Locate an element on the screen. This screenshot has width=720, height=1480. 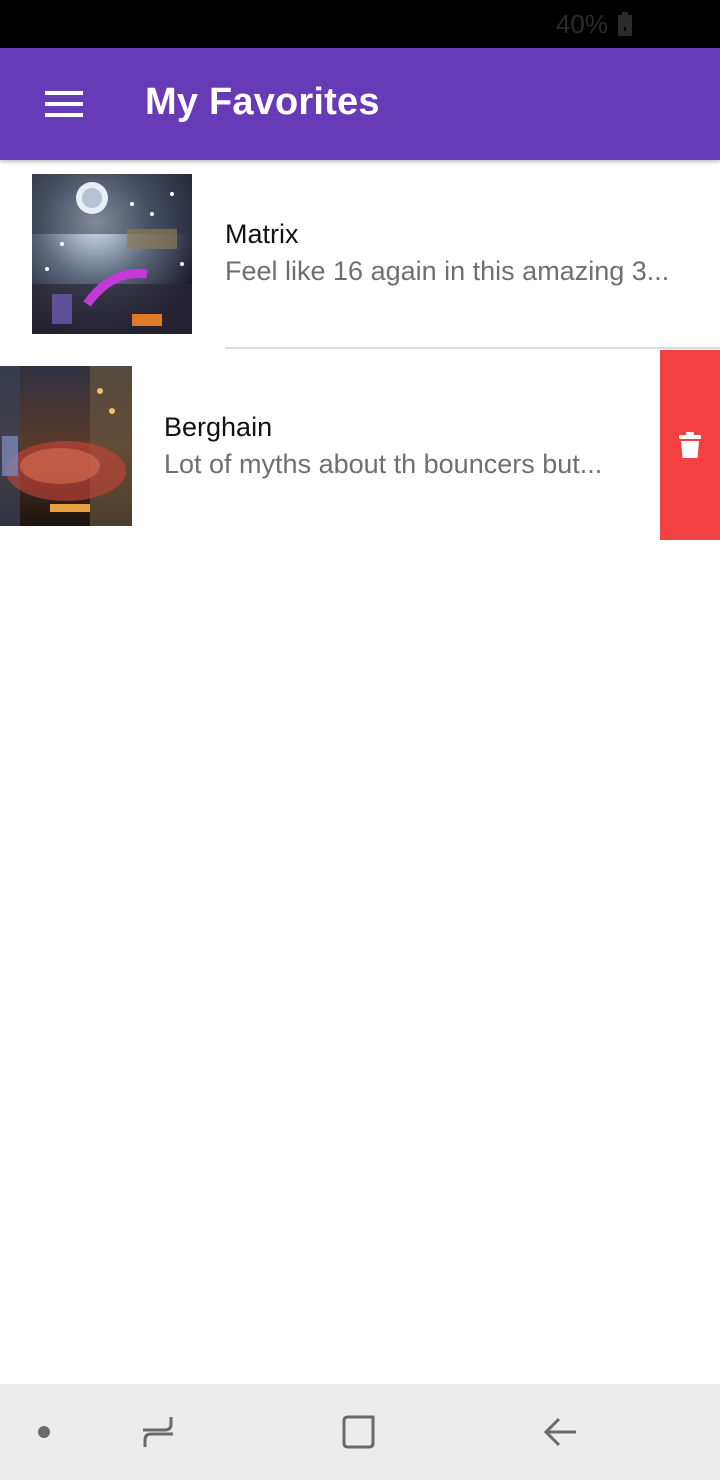
favorite-title: Matrix is located at coordinates (262, 234).